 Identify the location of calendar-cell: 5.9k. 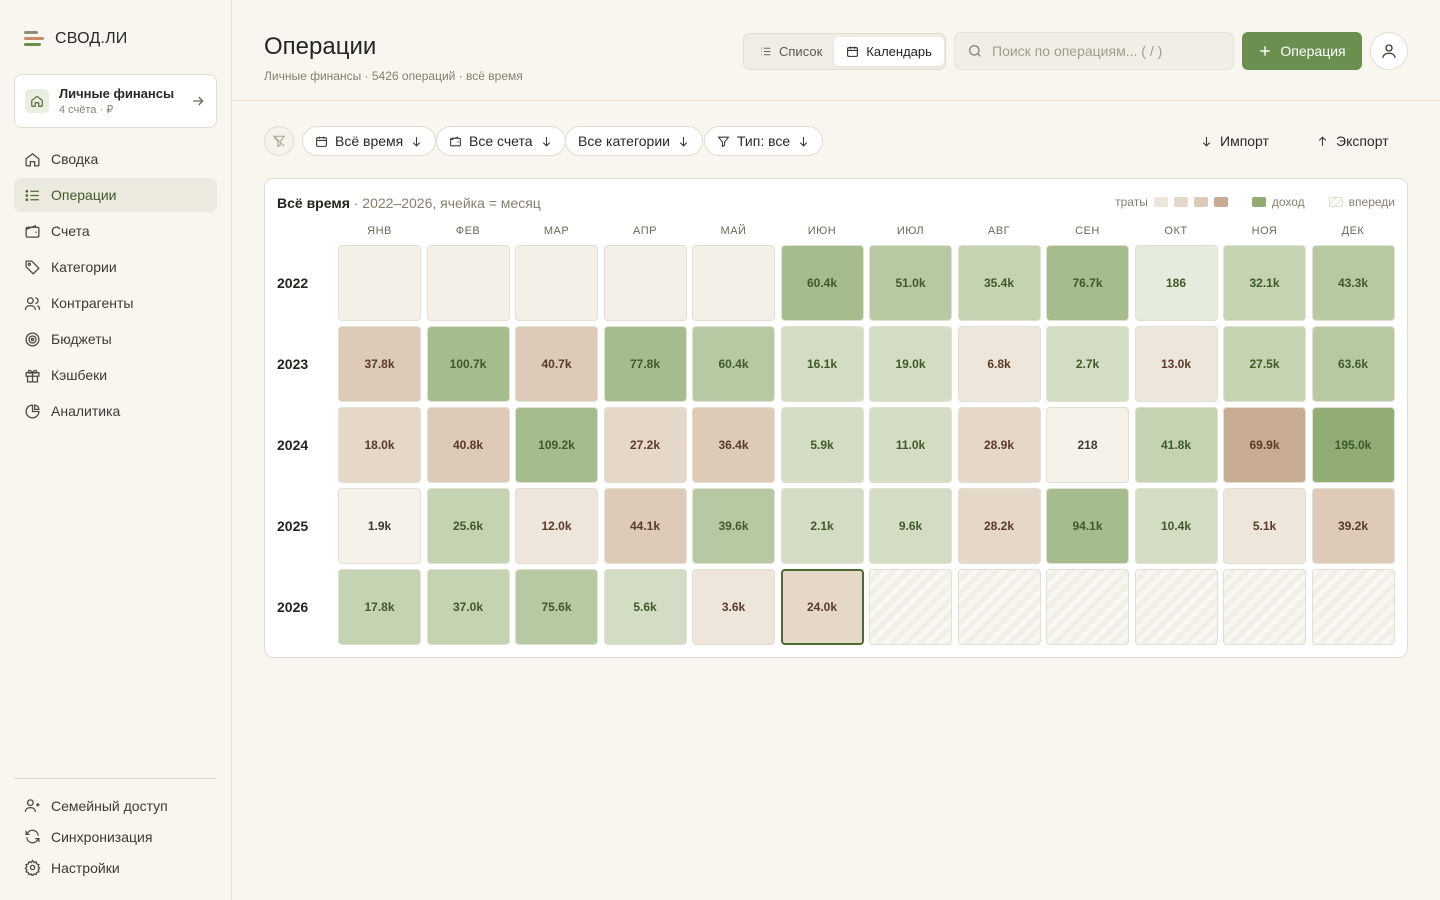
(822, 445).